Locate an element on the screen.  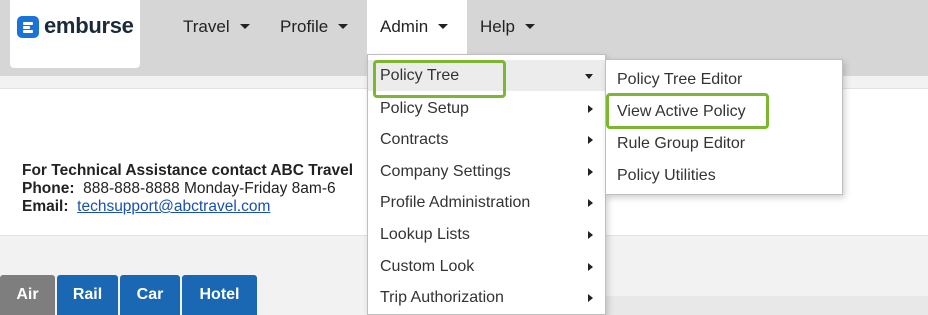
menu-item-company-settings: Company Settings is located at coordinates (486, 171).